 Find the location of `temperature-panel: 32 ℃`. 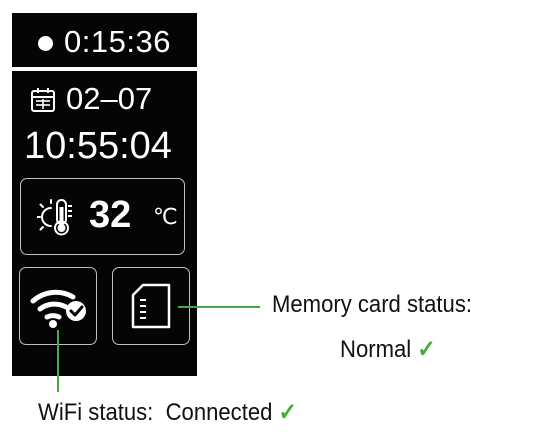

temperature-panel: 32 ℃ is located at coordinates (102, 216).